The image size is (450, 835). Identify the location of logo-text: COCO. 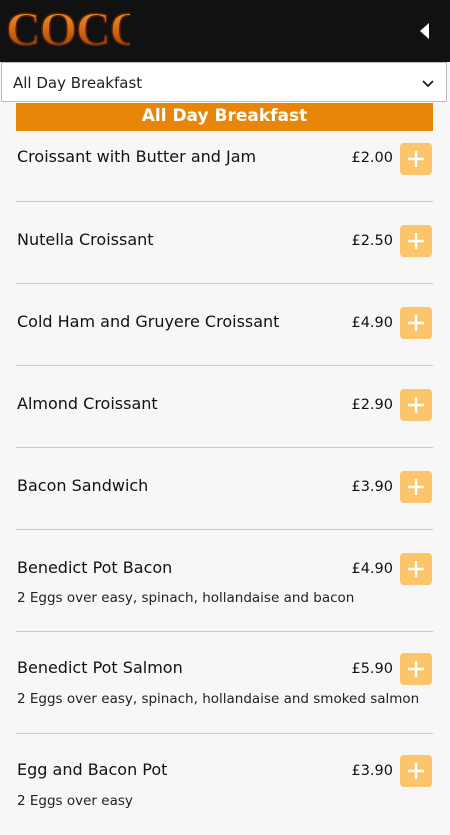
(68, 27).